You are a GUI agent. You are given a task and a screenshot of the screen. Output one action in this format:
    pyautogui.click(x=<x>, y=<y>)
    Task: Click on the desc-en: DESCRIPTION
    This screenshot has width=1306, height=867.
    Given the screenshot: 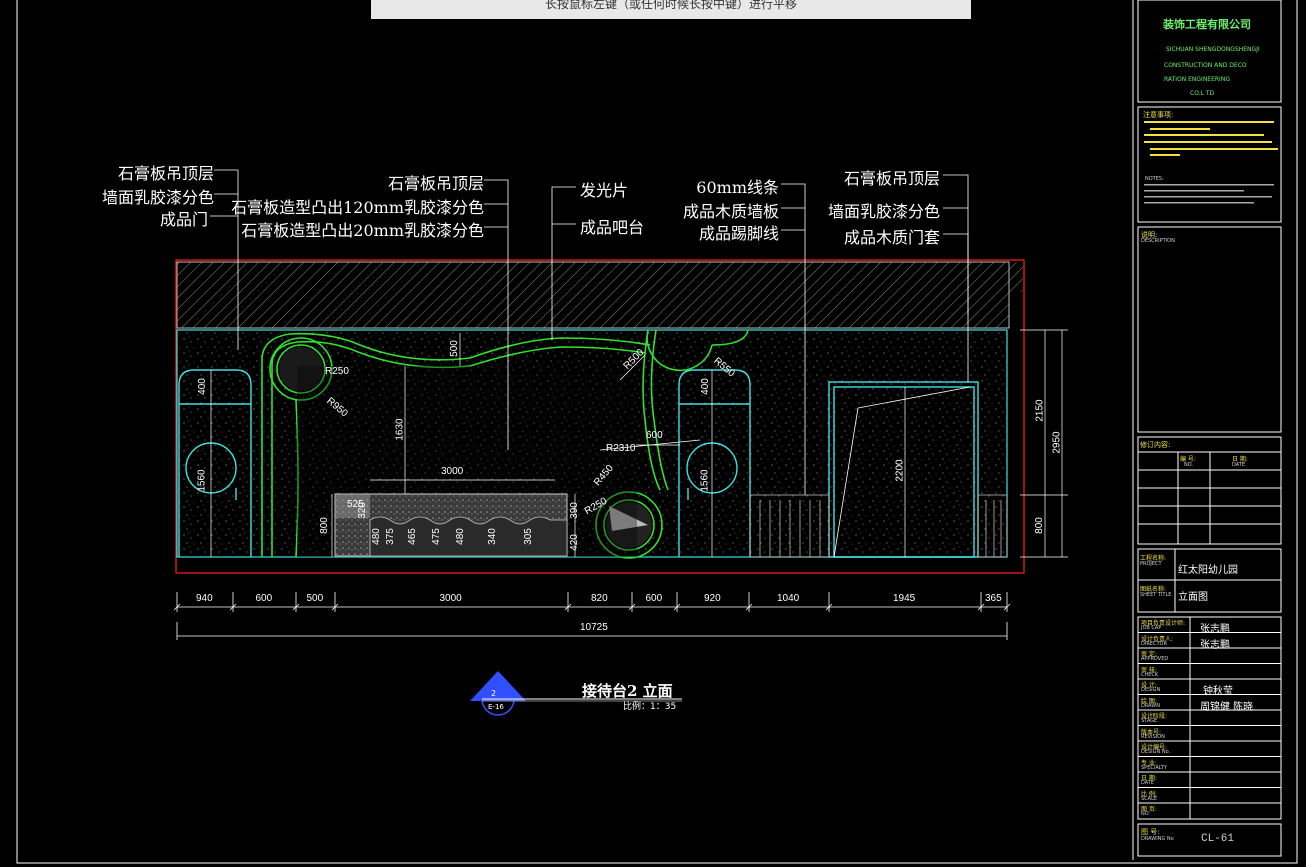 What is the action you would take?
    pyautogui.click(x=1158, y=241)
    